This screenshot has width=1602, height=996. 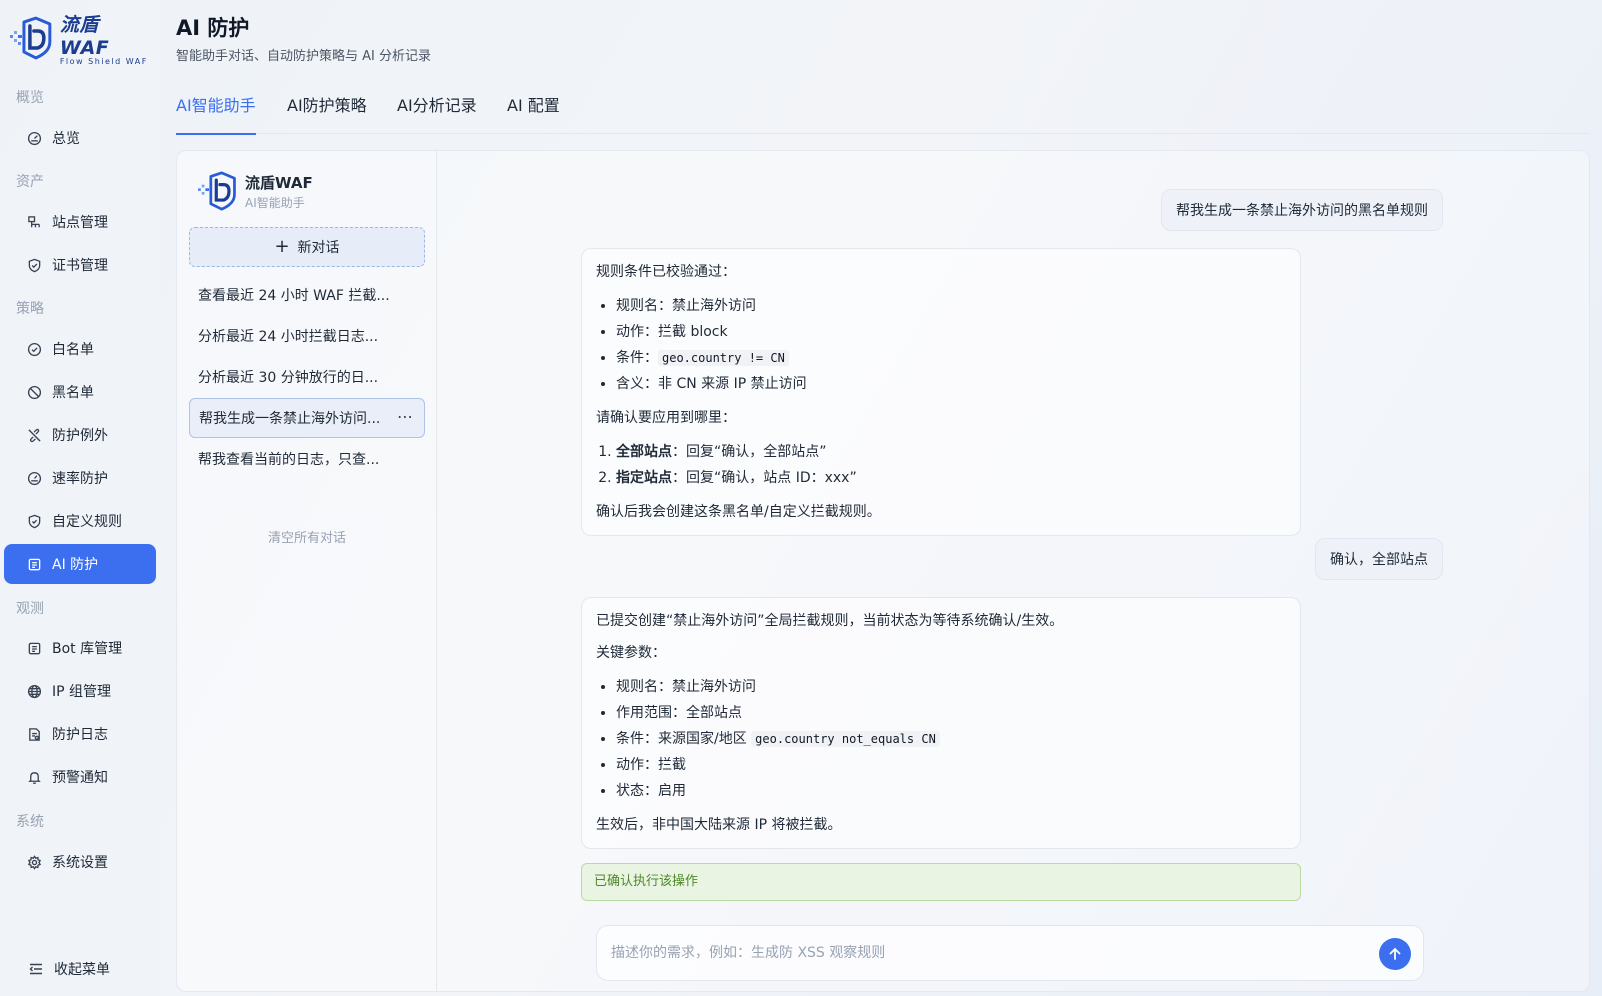 What do you see at coordinates (951, 713) in the screenshot?
I see `list-item: 作用范围：全部站点` at bounding box center [951, 713].